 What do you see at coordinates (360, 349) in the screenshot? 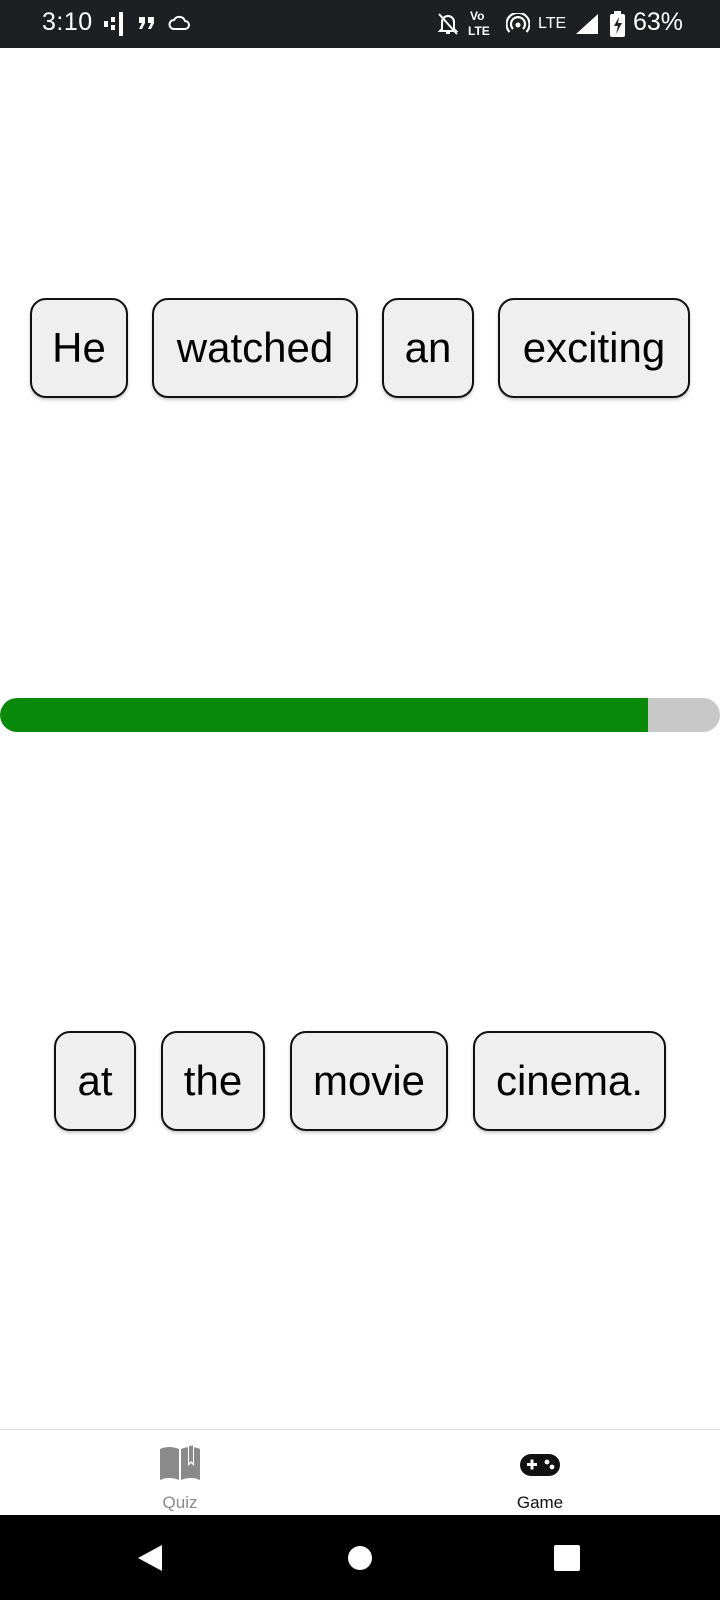
I see `answer-word-row: He watched an exciting` at bounding box center [360, 349].